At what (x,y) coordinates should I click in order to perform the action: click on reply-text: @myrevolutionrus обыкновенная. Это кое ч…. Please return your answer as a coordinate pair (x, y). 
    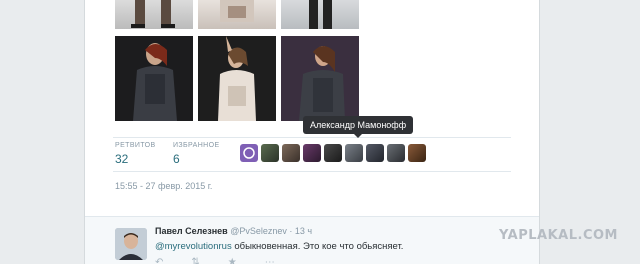
    Looking at the image, I should click on (279, 246).